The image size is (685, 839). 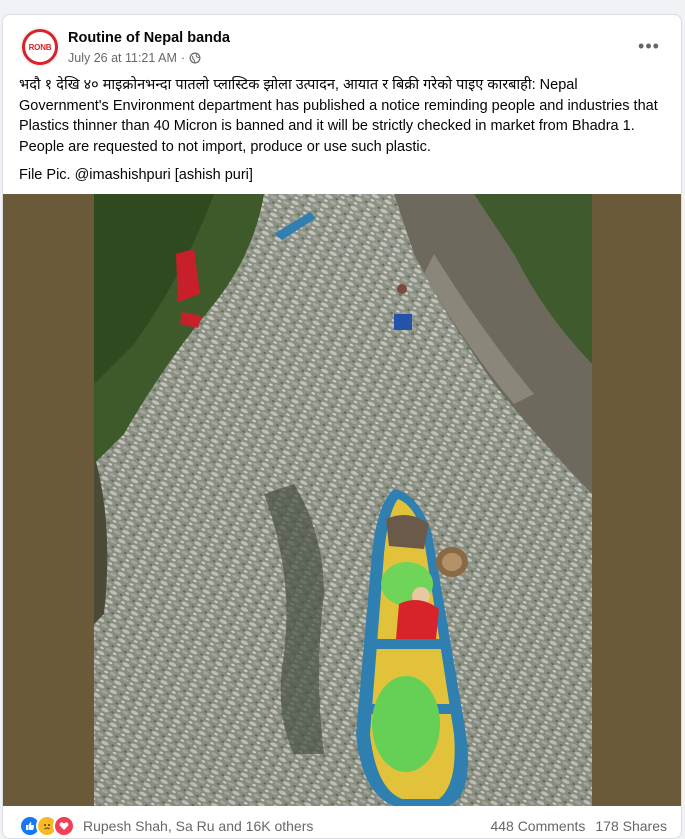 I want to click on avatar: RONB, so click(x=40, y=47).